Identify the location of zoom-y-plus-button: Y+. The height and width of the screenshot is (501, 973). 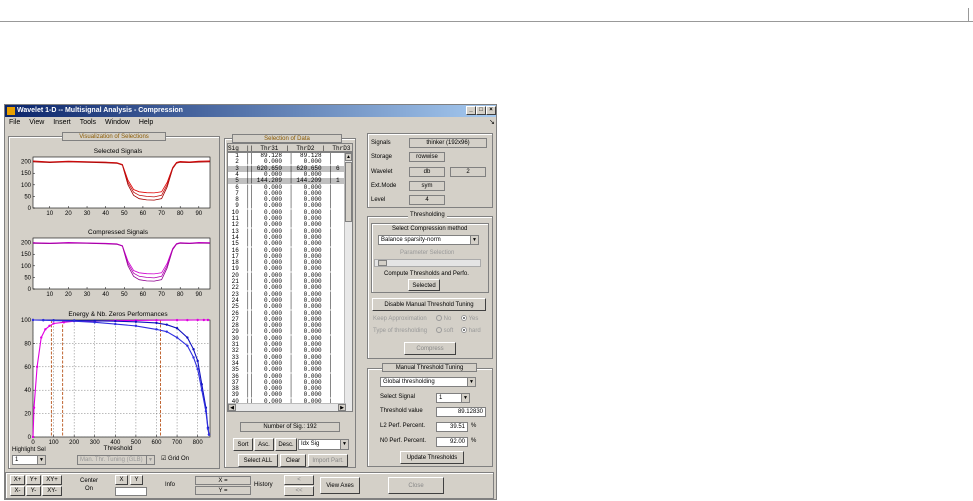
(33, 480).